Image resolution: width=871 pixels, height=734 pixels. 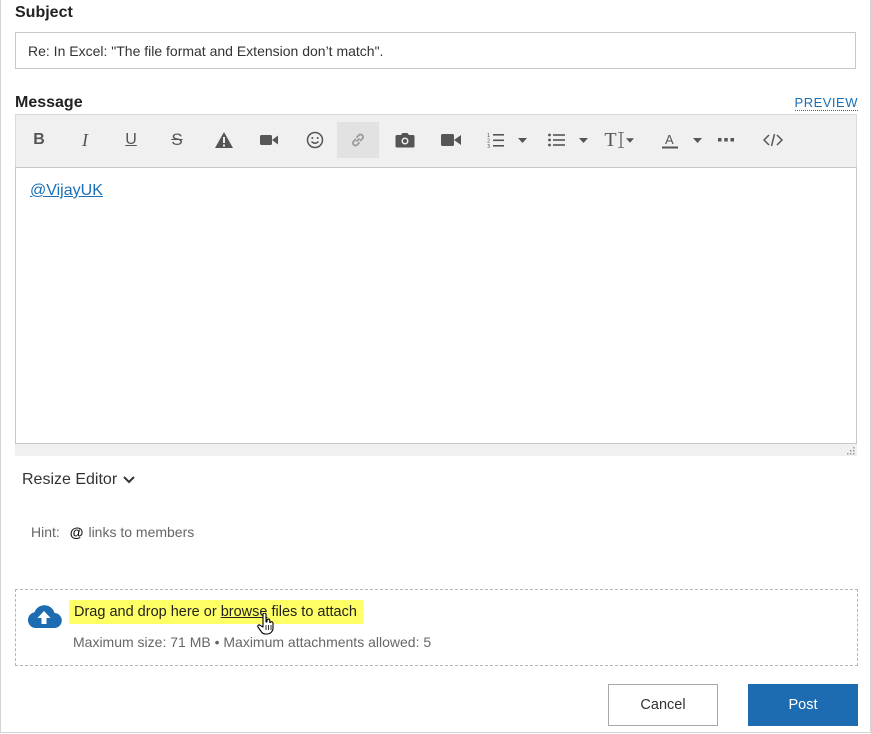 I want to click on resize-editor-toggle: Resize Editor, so click(x=78, y=480).